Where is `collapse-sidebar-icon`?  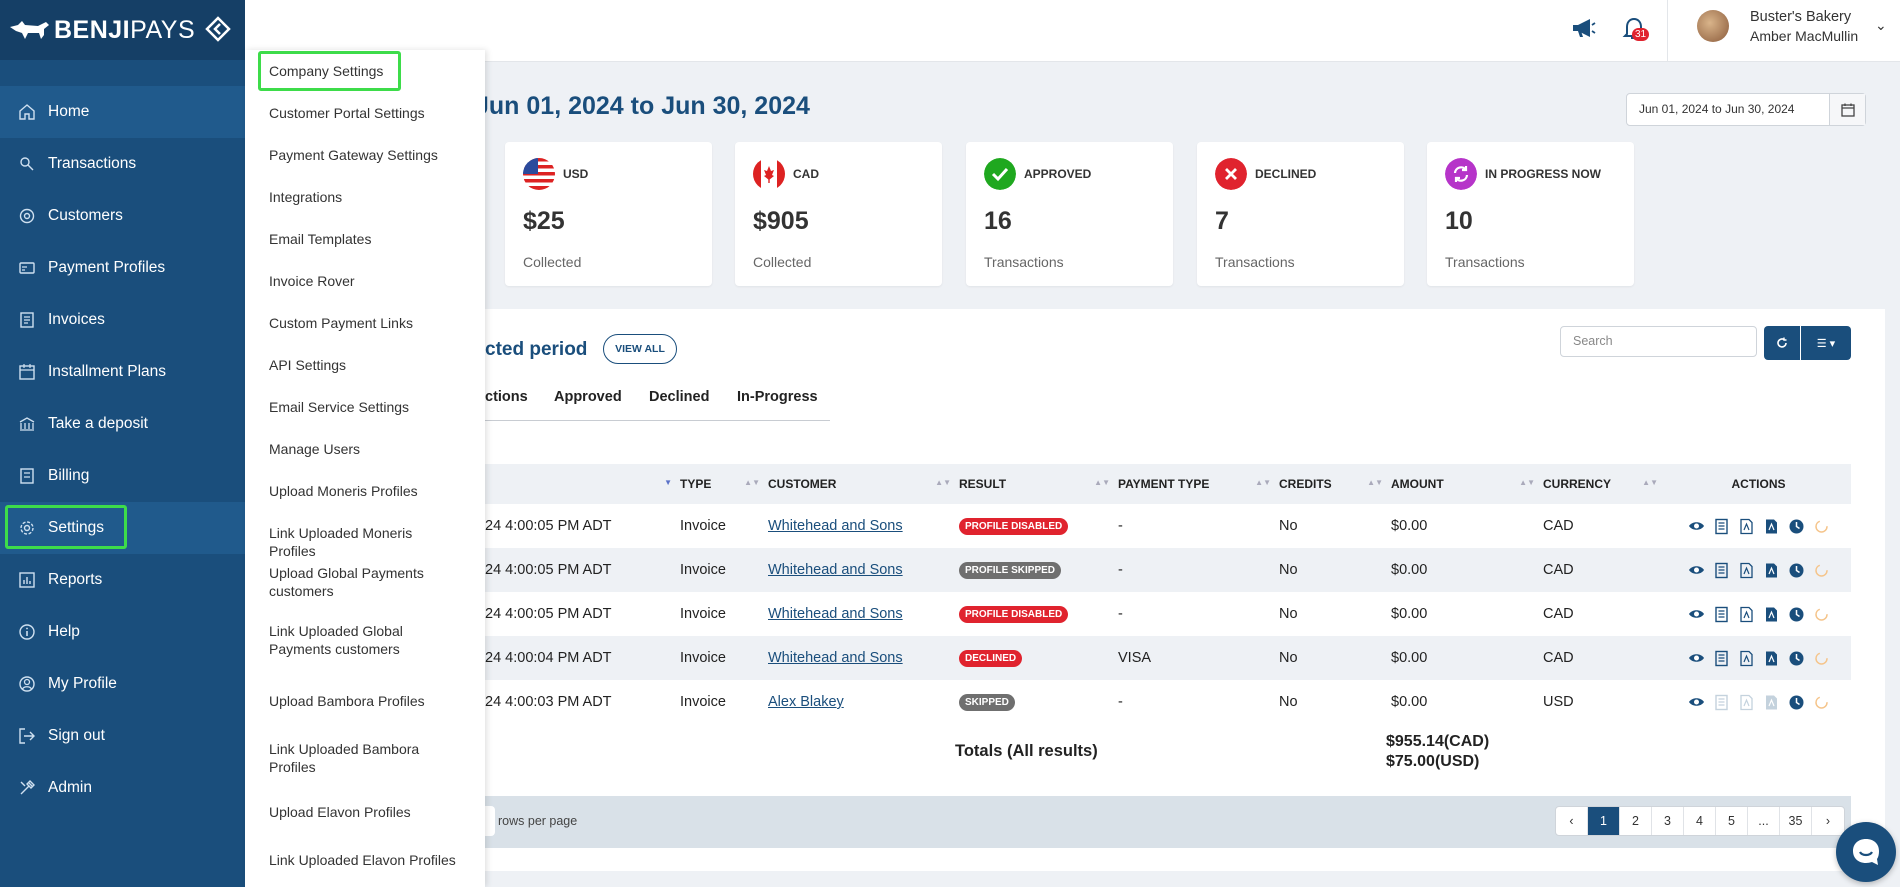
collapse-sidebar-icon is located at coordinates (218, 29).